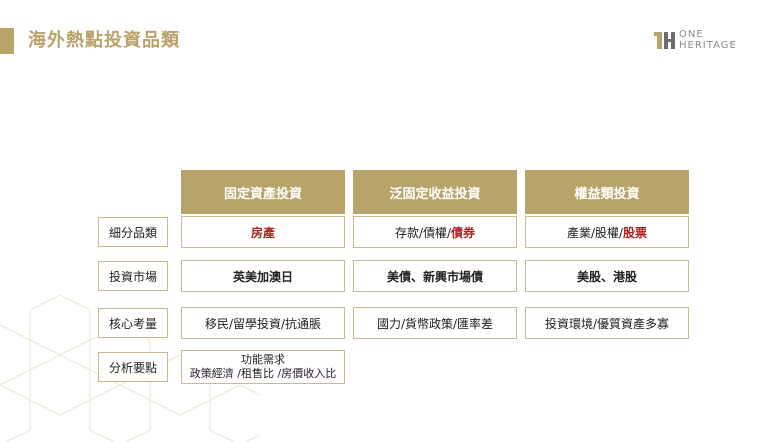 Image resolution: width=780 pixels, height=442 pixels. I want to click on row-label-core-consideration: 核心考量, so click(133, 323).